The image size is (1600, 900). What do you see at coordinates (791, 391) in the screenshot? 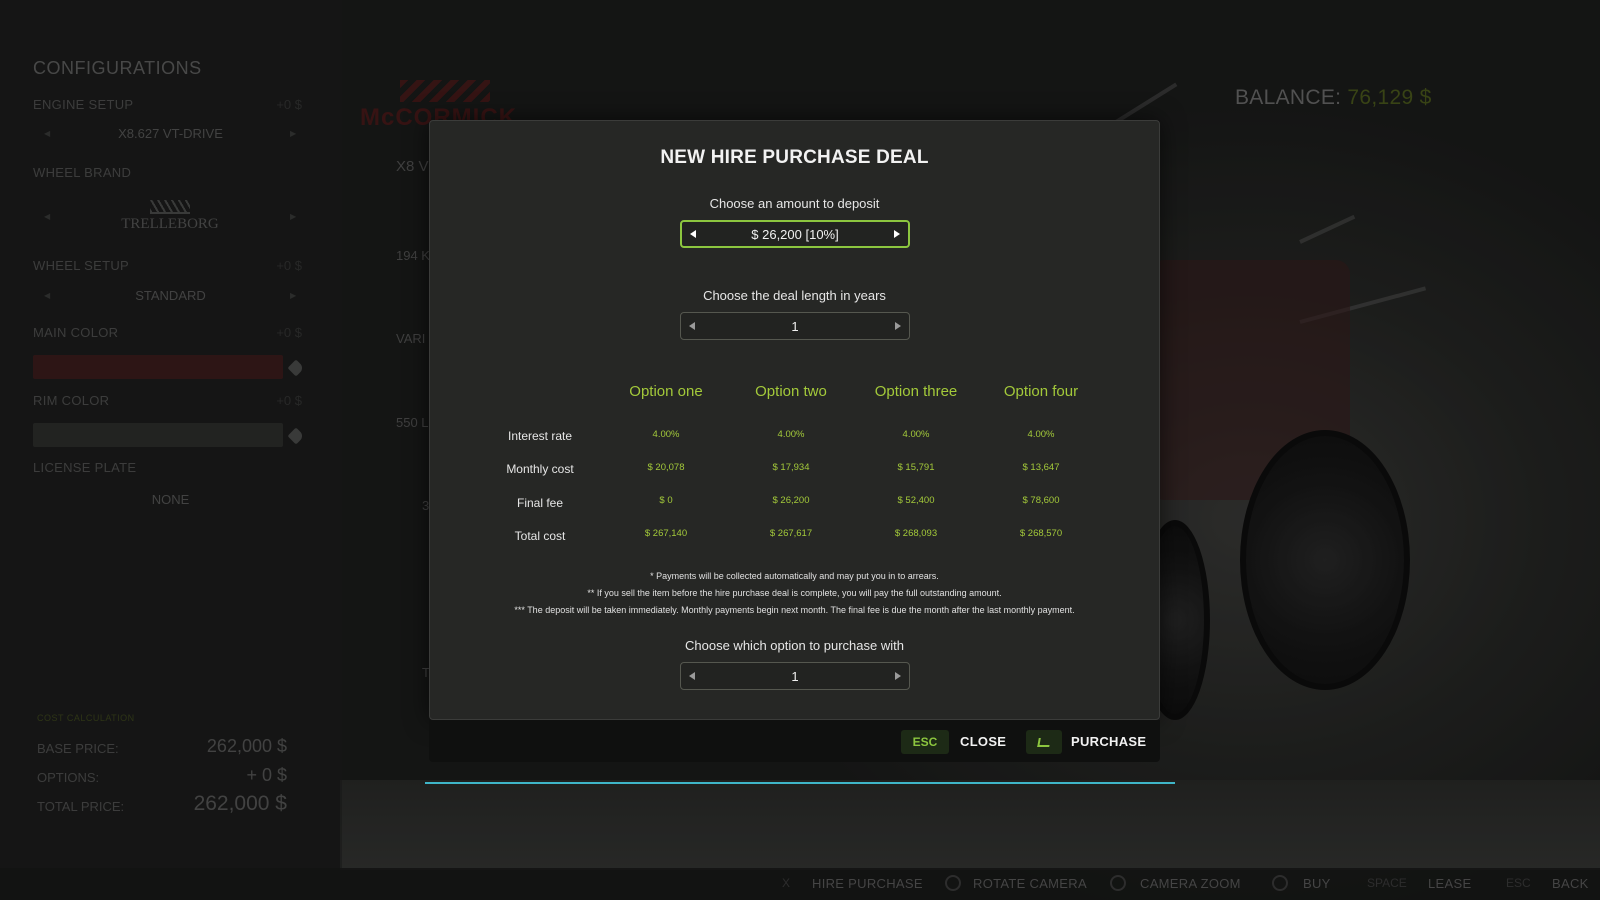
I see `option-header: Option two` at bounding box center [791, 391].